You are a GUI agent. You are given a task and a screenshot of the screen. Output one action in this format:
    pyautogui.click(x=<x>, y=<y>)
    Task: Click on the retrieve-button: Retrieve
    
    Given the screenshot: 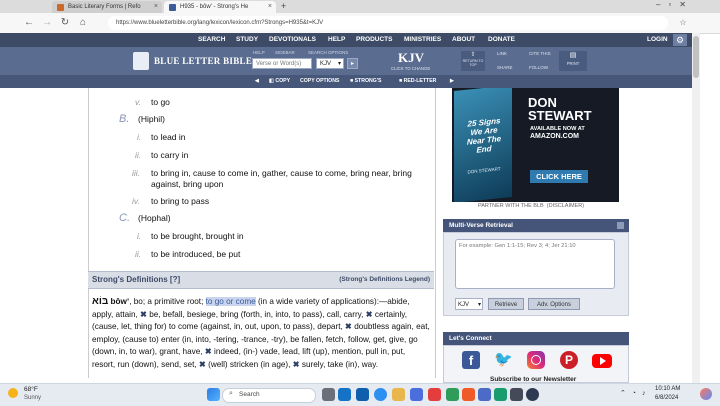 What is the action you would take?
    pyautogui.click(x=506, y=304)
    